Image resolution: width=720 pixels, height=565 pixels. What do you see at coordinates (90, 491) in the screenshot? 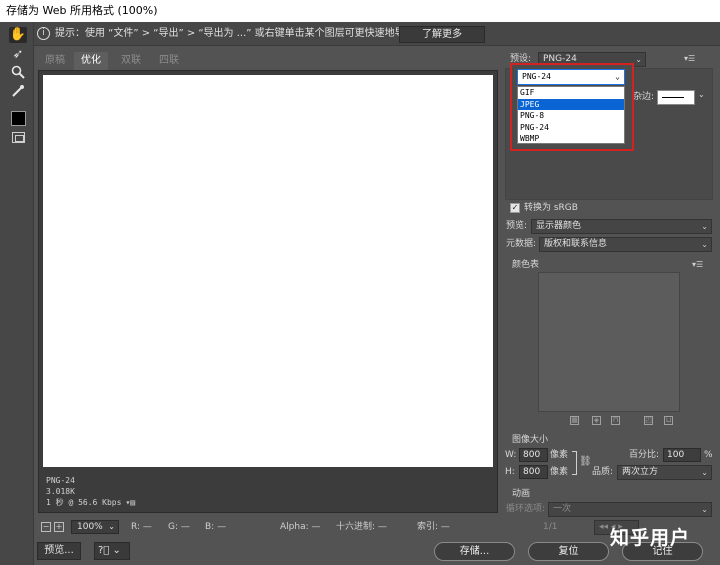
I see `optimization-info: PNG-24 3.018K 1 秒 @ 56.6 Kbps ▾▤` at bounding box center [90, 491].